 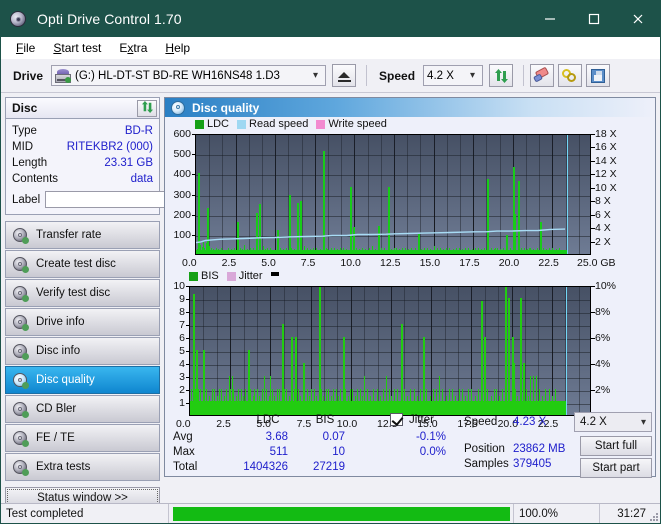 I want to click on y2-axis-tick-label: 6 X, so click(x=603, y=214).